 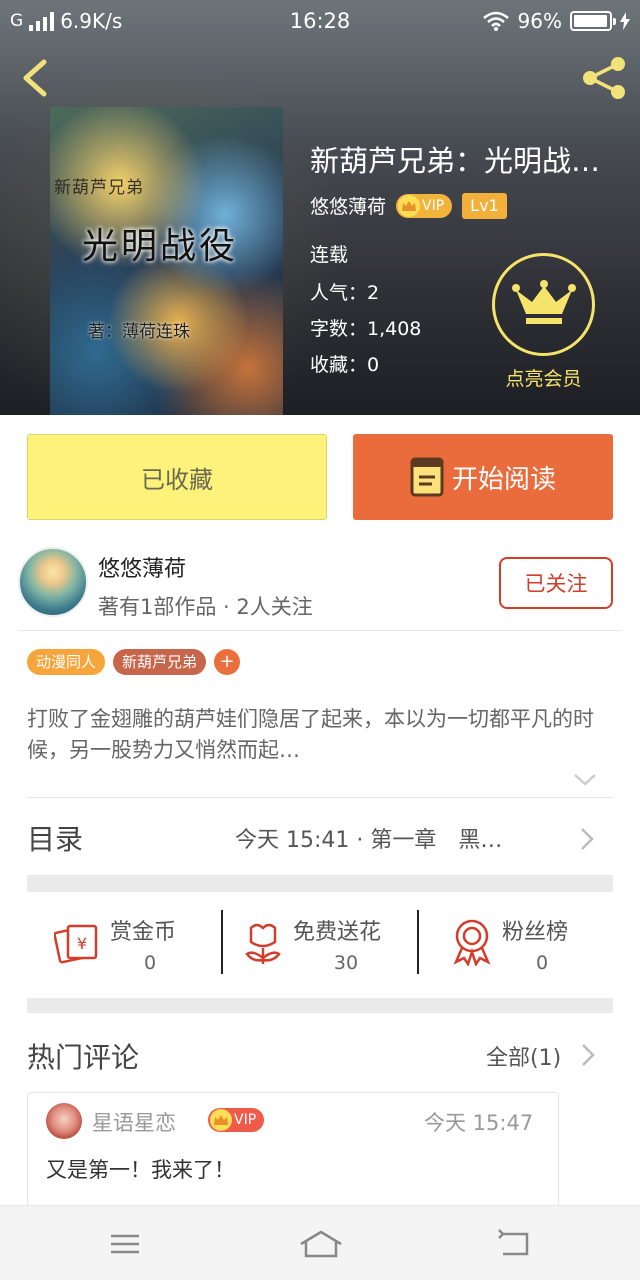 What do you see at coordinates (160, 662) in the screenshot?
I see `tag-chip: 新葫芦兄弟` at bounding box center [160, 662].